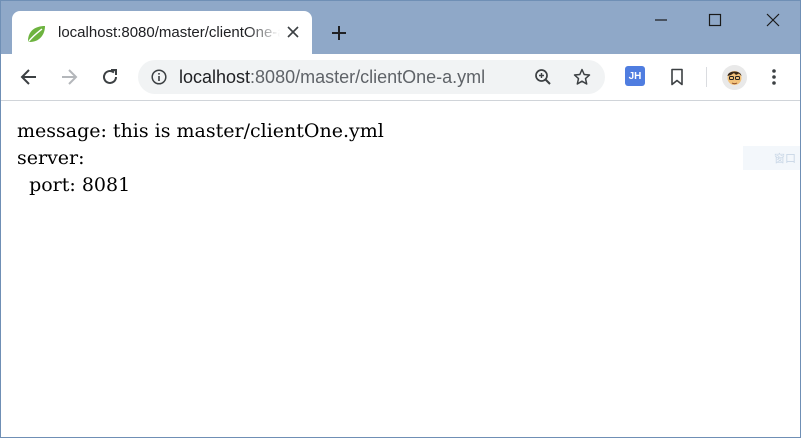 The height and width of the screenshot is (438, 801). What do you see at coordinates (74, 185) in the screenshot?
I see `yaml-line: port: 8081` at bounding box center [74, 185].